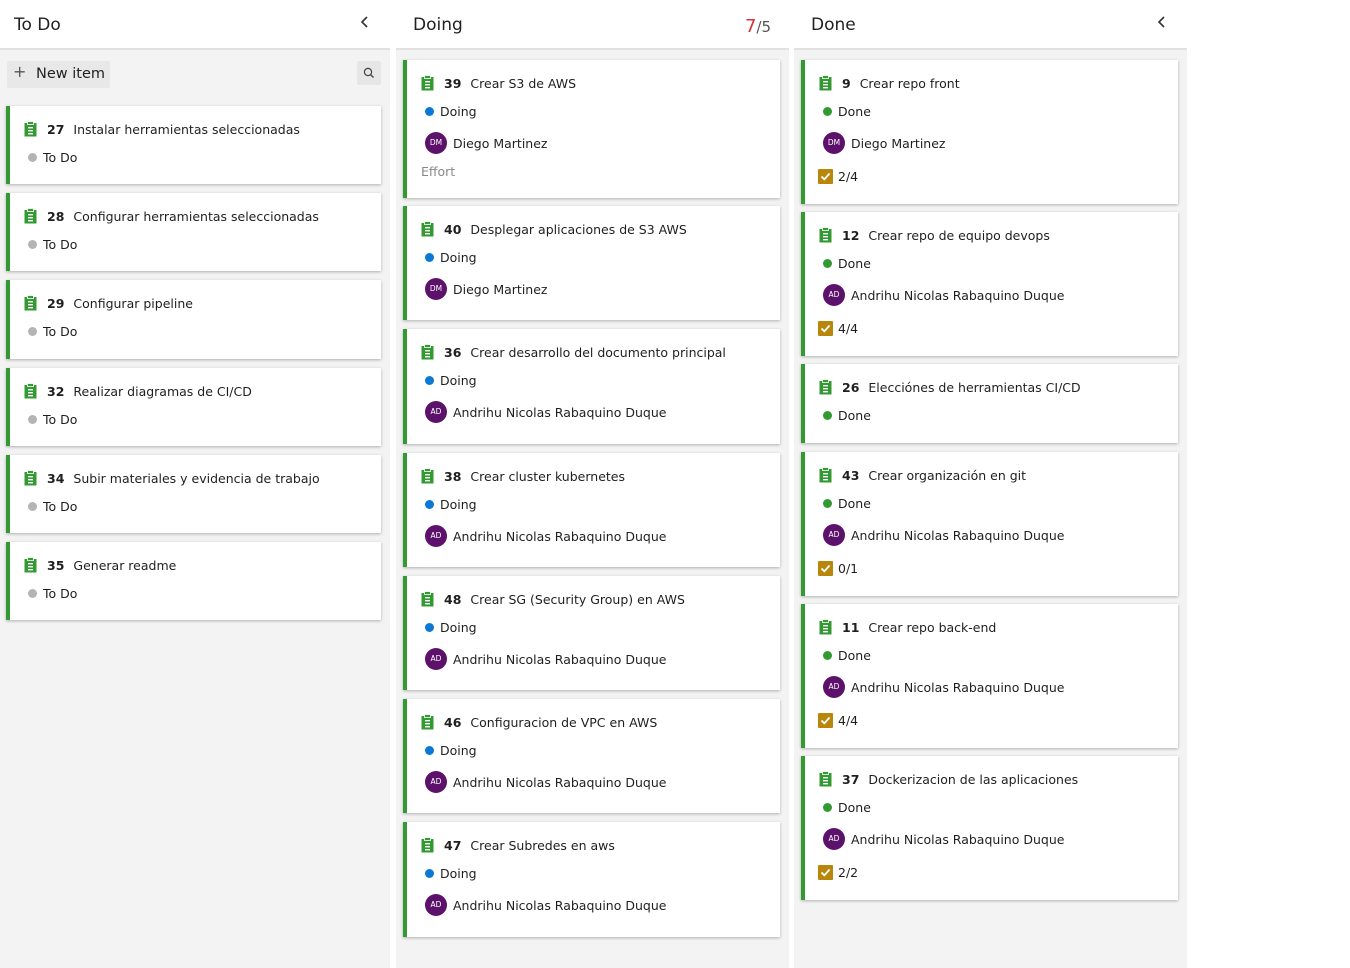 This screenshot has height=968, width=1350. I want to click on work-item-title: Crear SG (Security Group) en AWS, so click(577, 599).